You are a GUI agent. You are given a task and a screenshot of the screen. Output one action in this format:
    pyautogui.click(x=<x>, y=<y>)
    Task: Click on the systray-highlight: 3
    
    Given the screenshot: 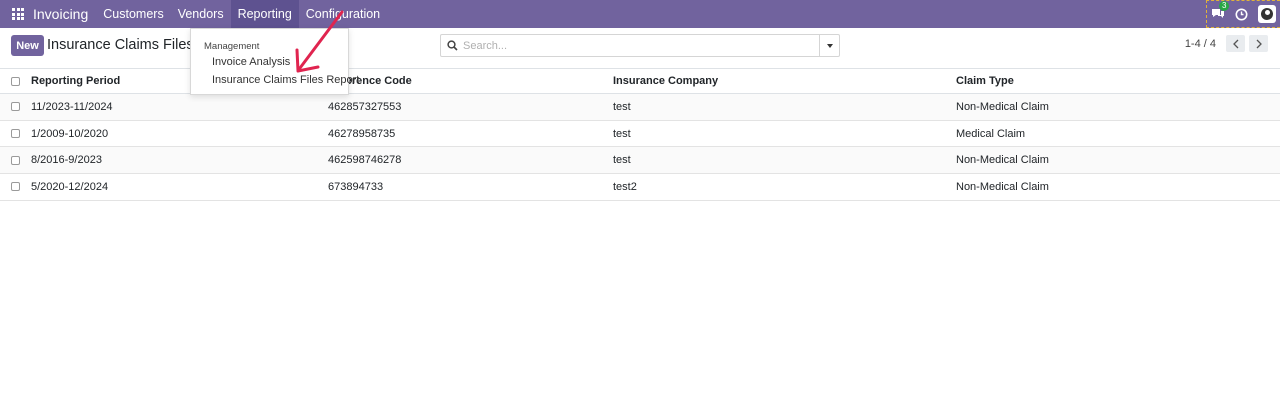 What is the action you would take?
    pyautogui.click(x=1243, y=14)
    